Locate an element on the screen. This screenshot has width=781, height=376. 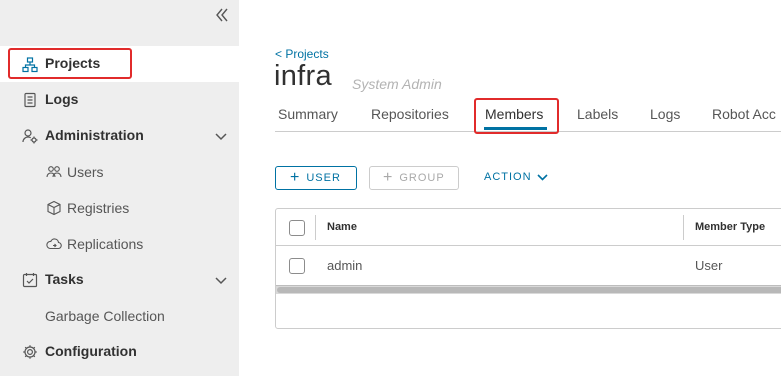
role-label: System Admin is located at coordinates (397, 84).